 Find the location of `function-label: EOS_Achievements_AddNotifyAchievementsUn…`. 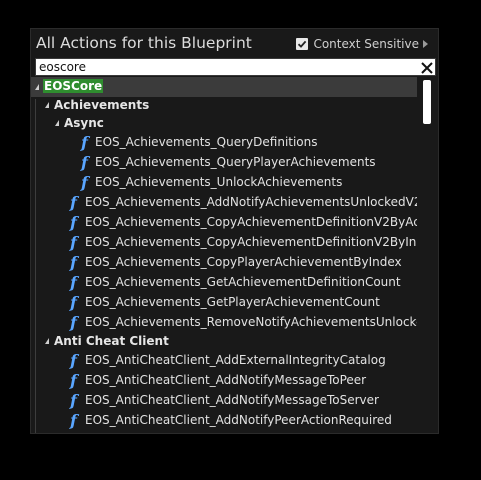

function-label: EOS_Achievements_AddNotifyAchievementsUn… is located at coordinates (251, 202).